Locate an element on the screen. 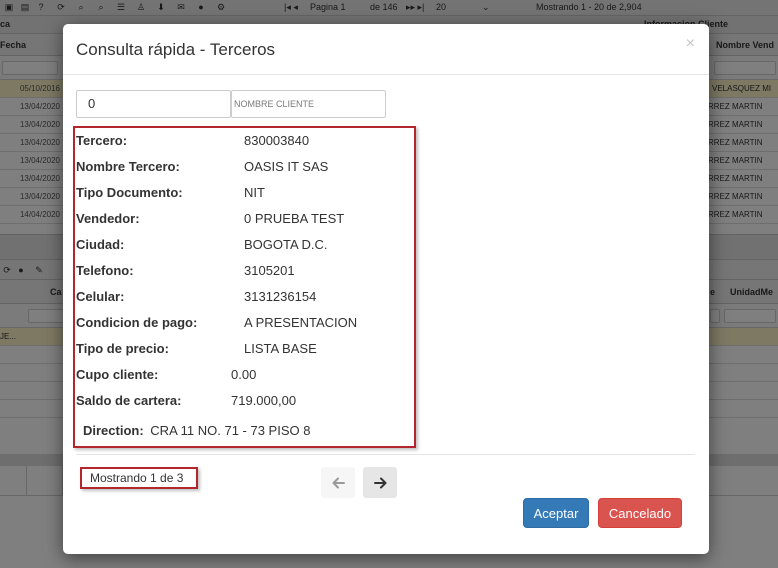 The width and height of the screenshot is (778, 568). modal-divider is located at coordinates (385, 454).